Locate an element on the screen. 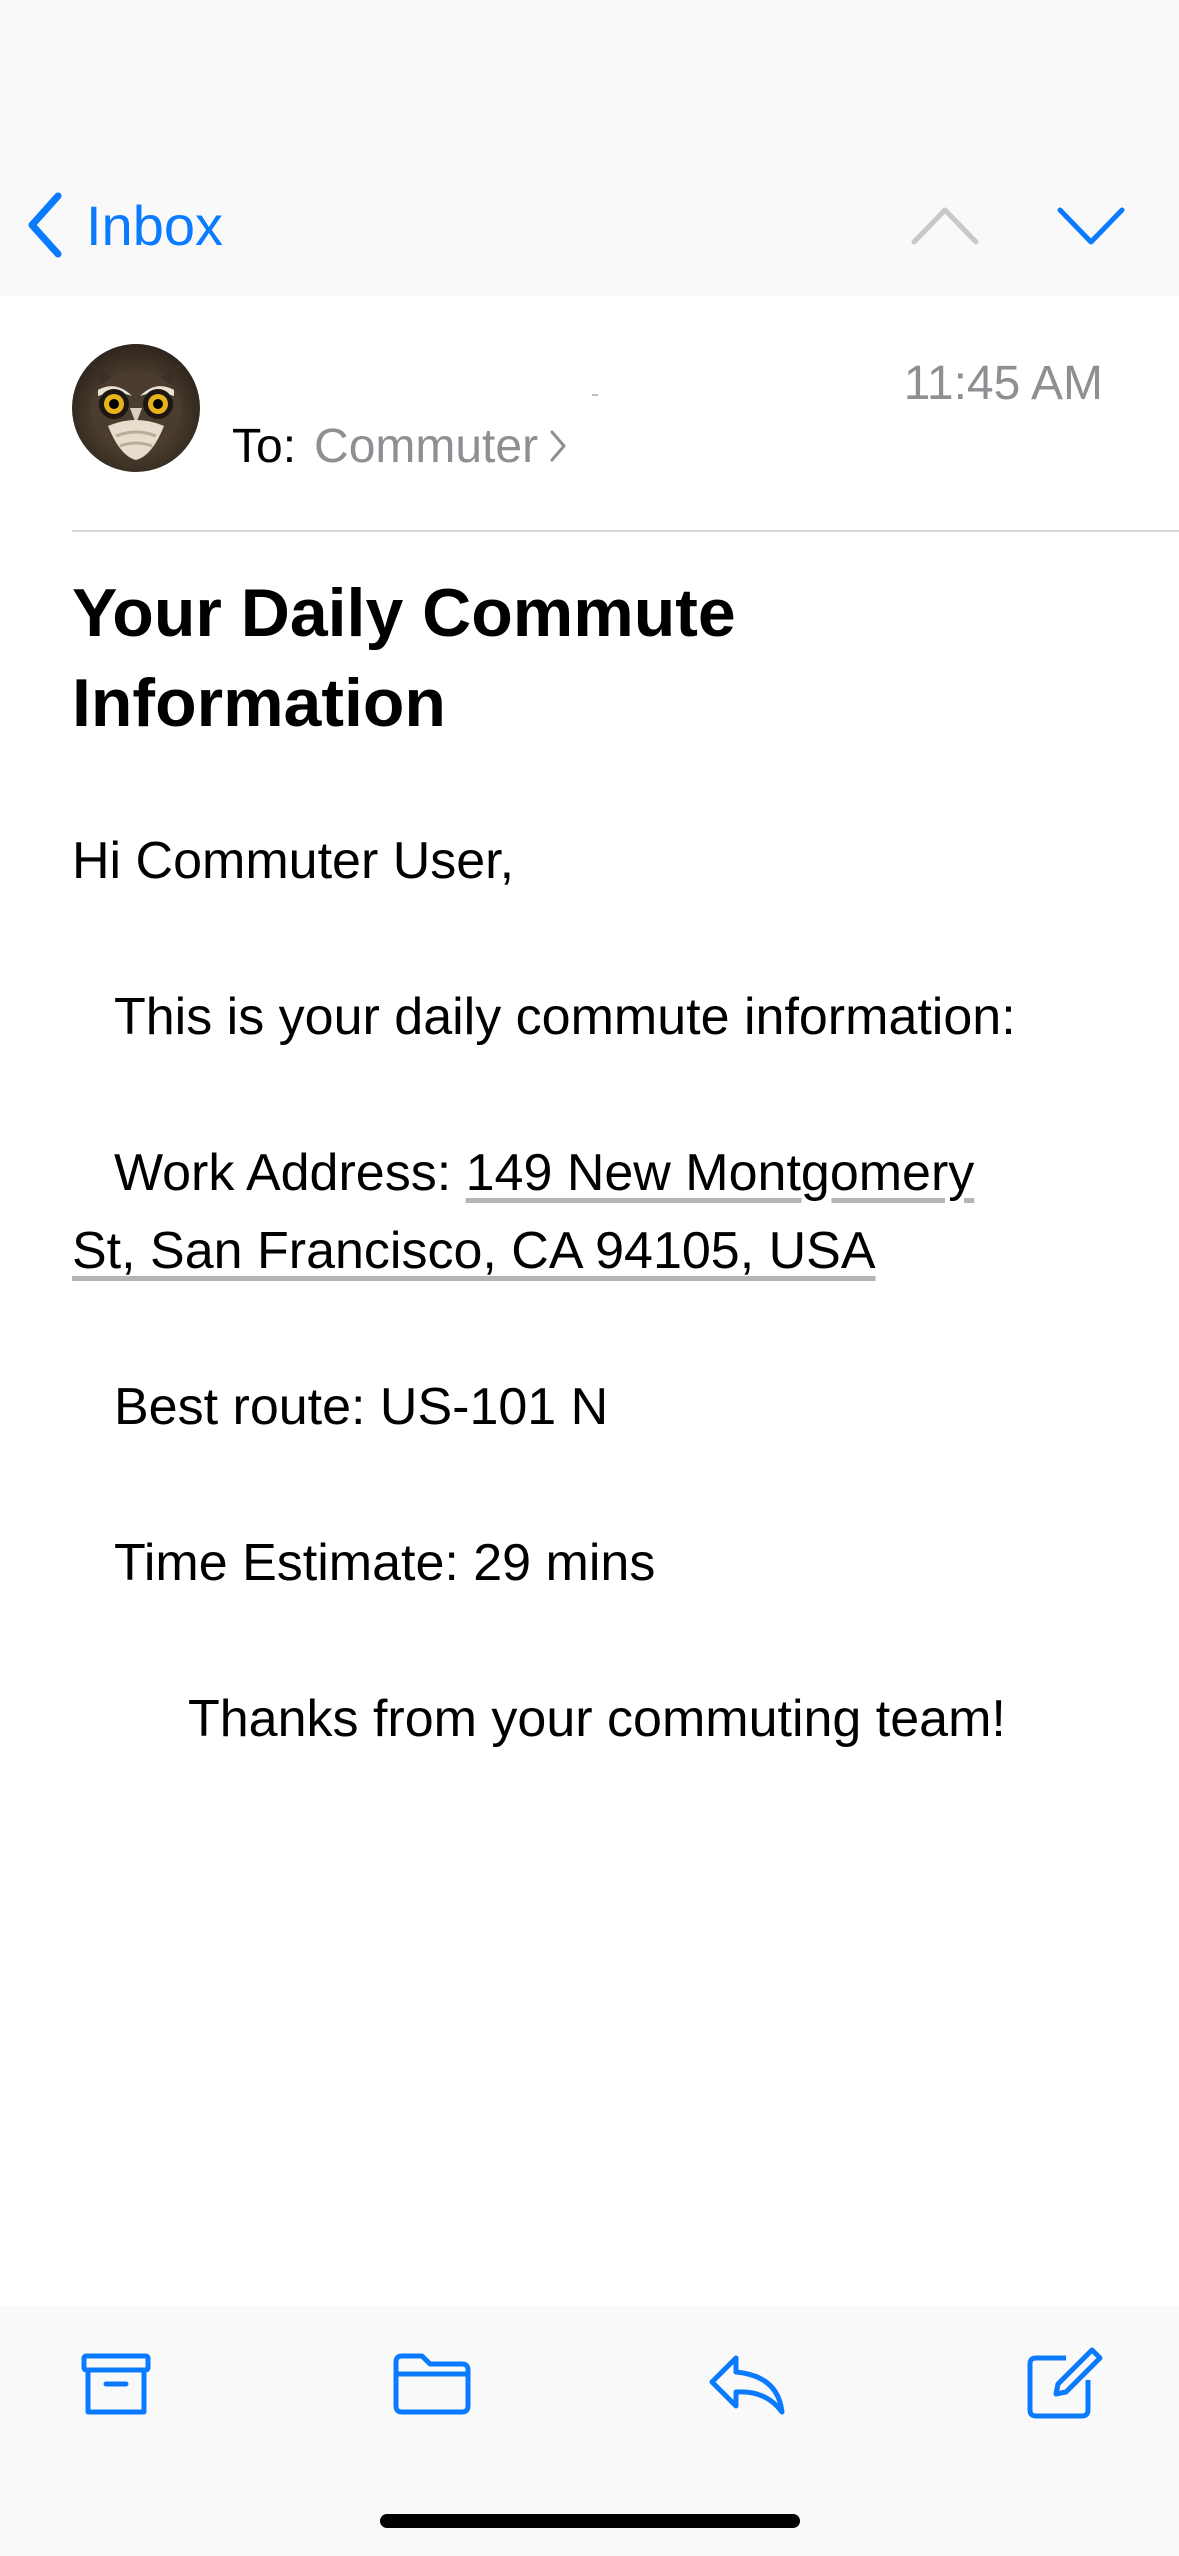 This screenshot has width=1179, height=2556. archive-icon is located at coordinates (116, 2384).